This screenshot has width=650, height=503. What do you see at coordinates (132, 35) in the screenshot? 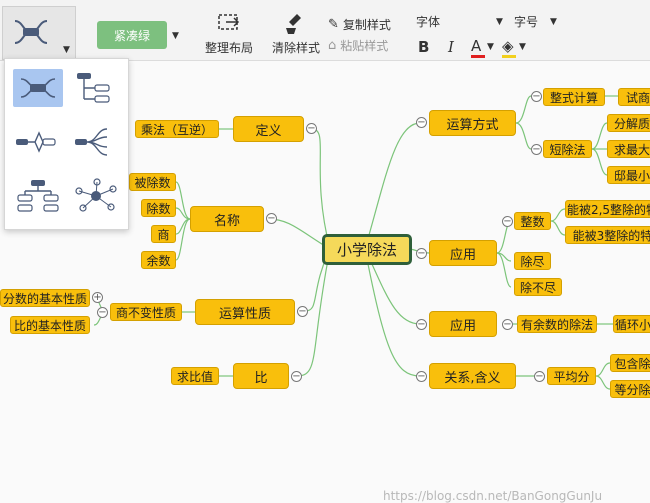
I see `theme-button: 紧凑绿` at bounding box center [132, 35].